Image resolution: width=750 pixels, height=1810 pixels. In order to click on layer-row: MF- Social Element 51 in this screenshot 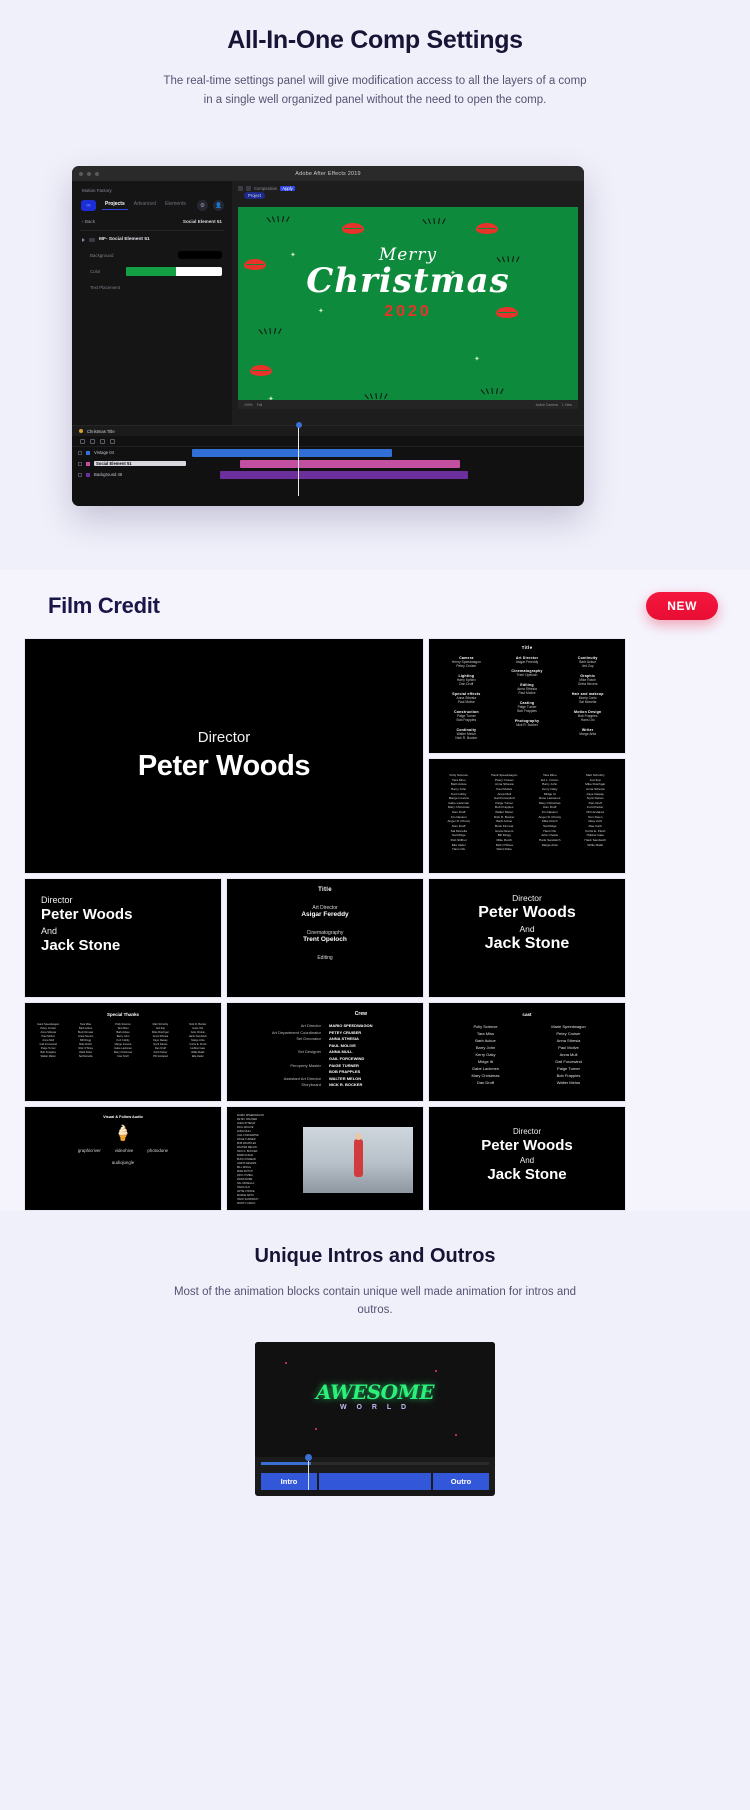, I will do `click(152, 236)`.